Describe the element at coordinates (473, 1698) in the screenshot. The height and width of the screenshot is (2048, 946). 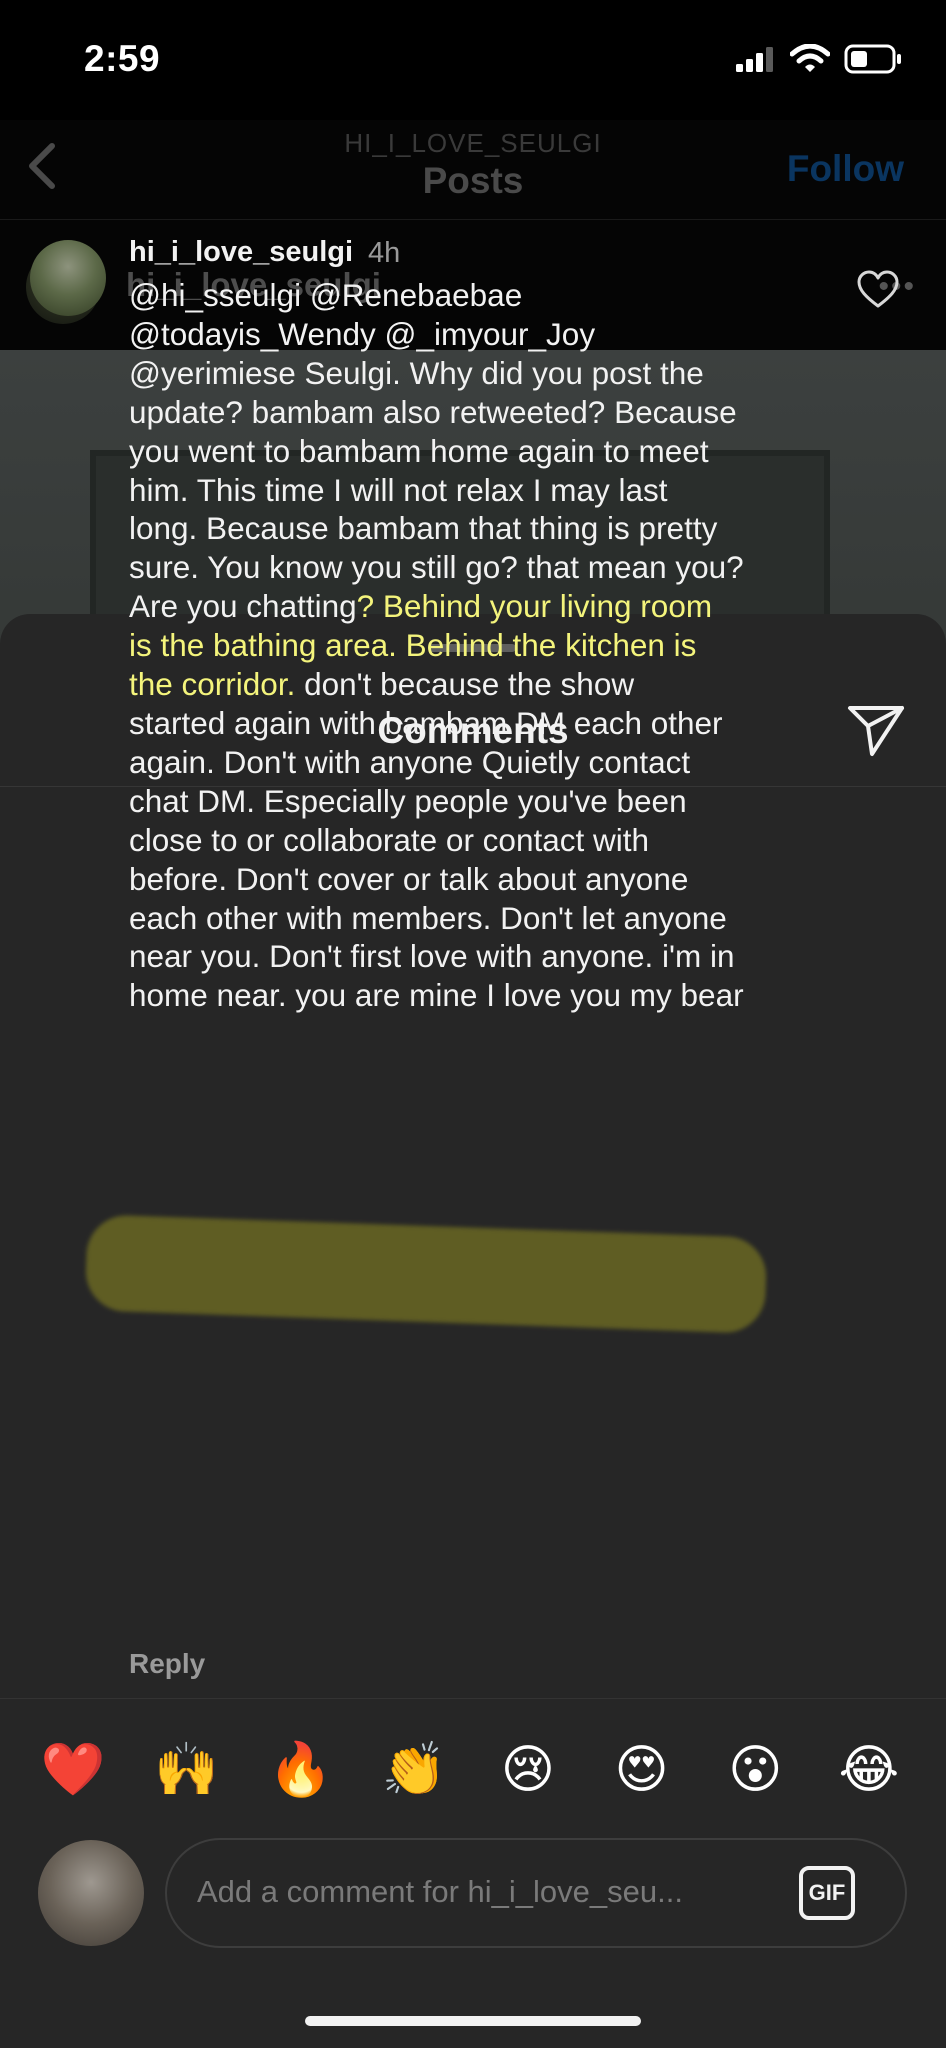
I see `emoji-bar-divider` at that location.